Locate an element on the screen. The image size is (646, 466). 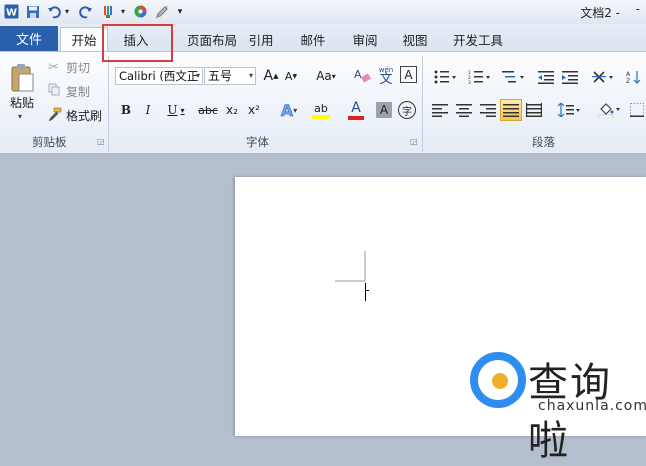
ribbon-tab-bar: 文件 开始 插入 页面布局 引用 邮件 审阅 视图 开发工具 is located at coordinates (323, 37).